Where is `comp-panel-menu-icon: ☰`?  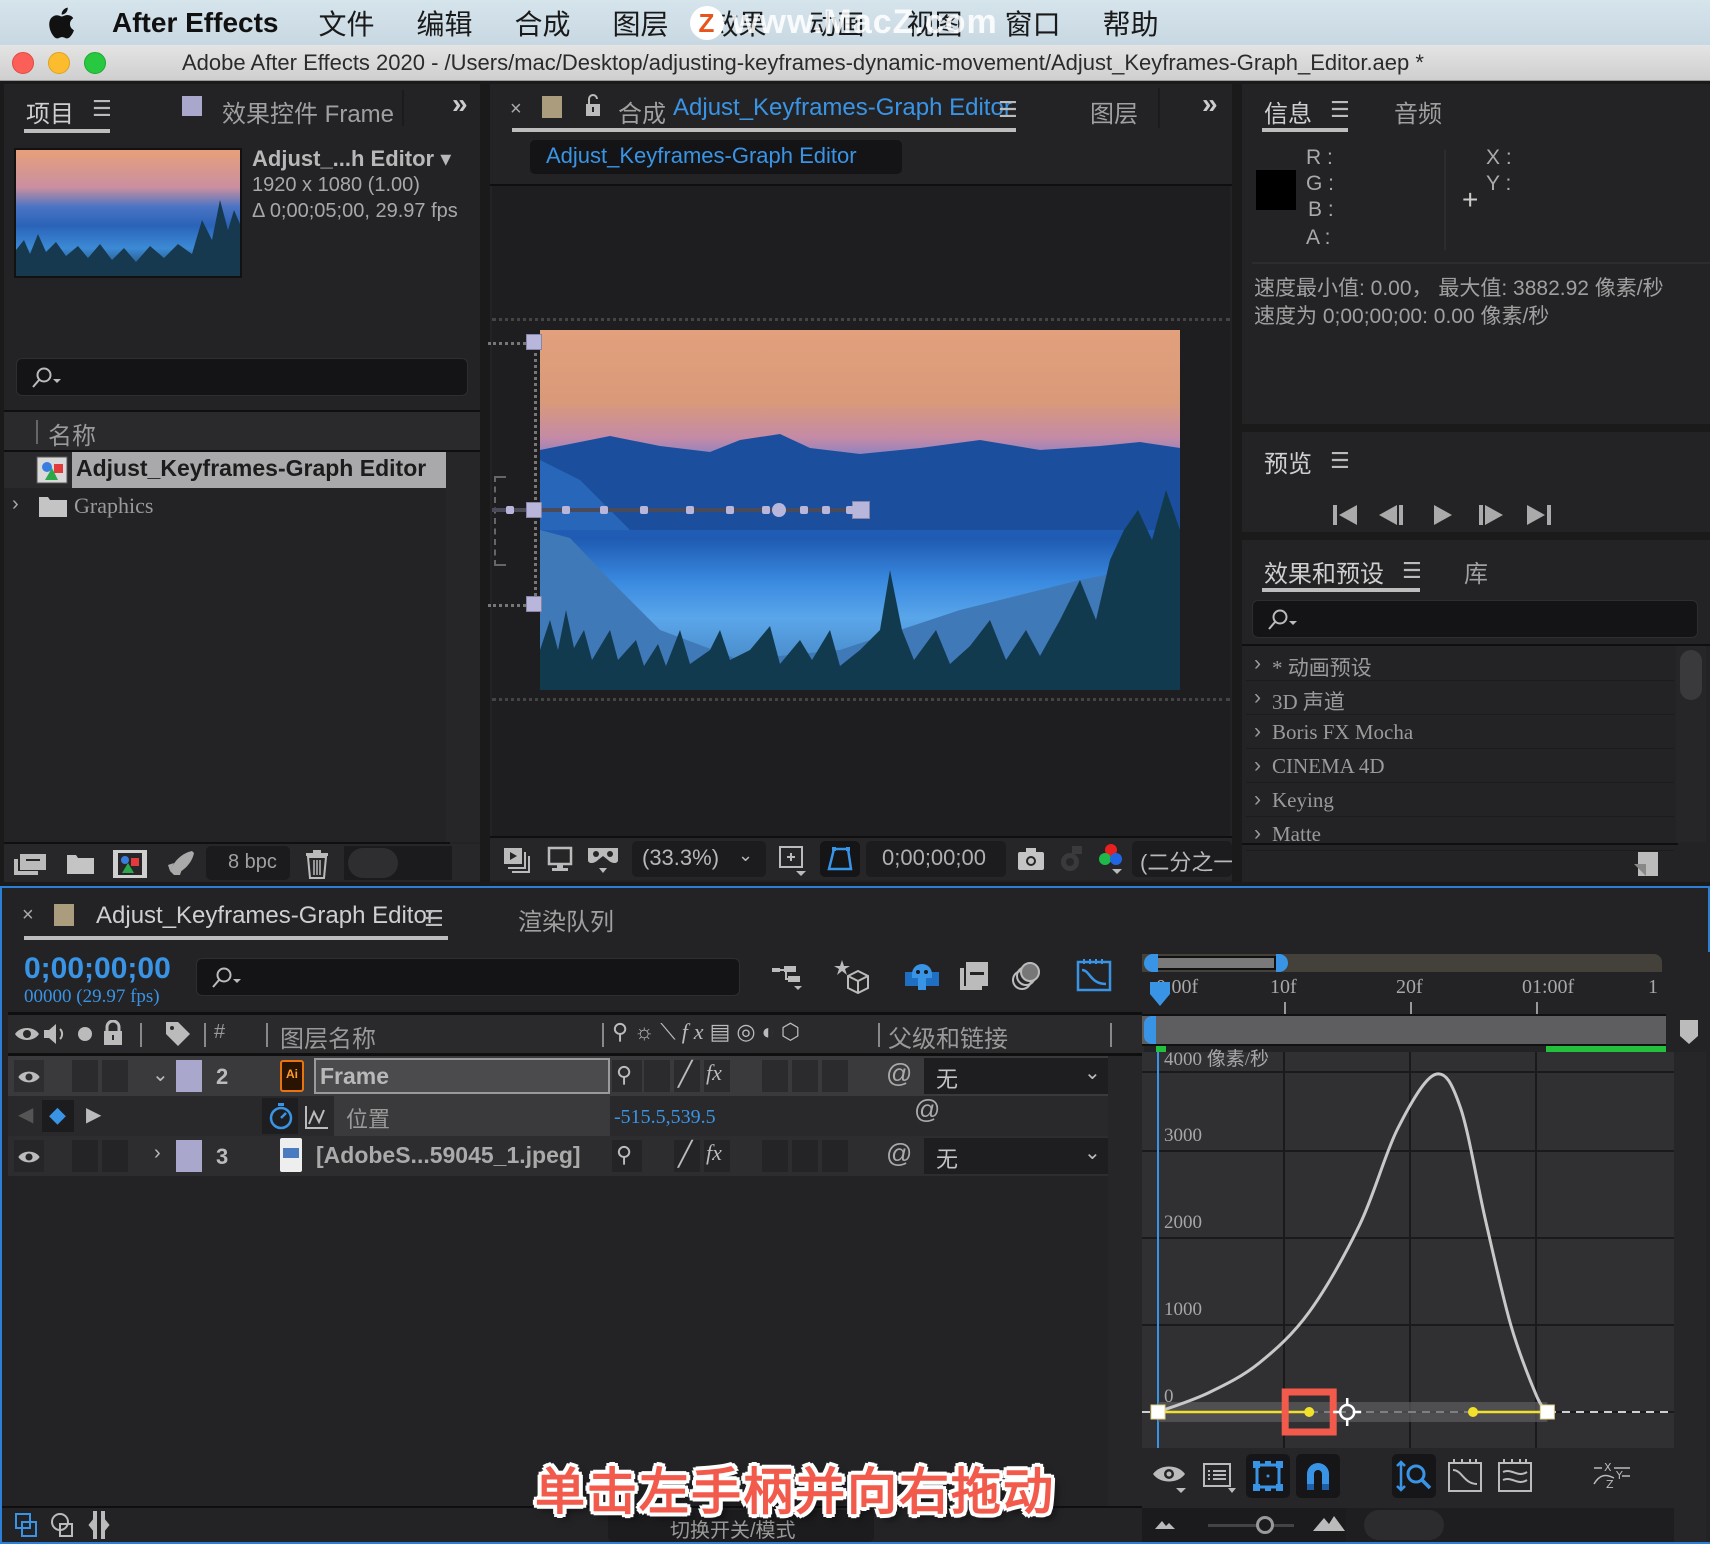 comp-panel-menu-icon: ☰ is located at coordinates (1008, 110).